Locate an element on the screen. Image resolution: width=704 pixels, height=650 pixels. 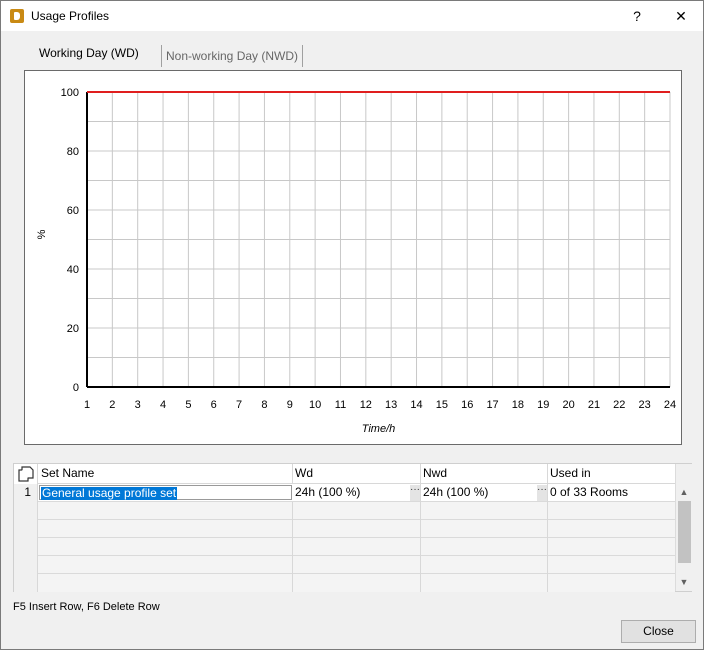
wd-ellipsis-button: ··· is located at coordinates (415, 493).